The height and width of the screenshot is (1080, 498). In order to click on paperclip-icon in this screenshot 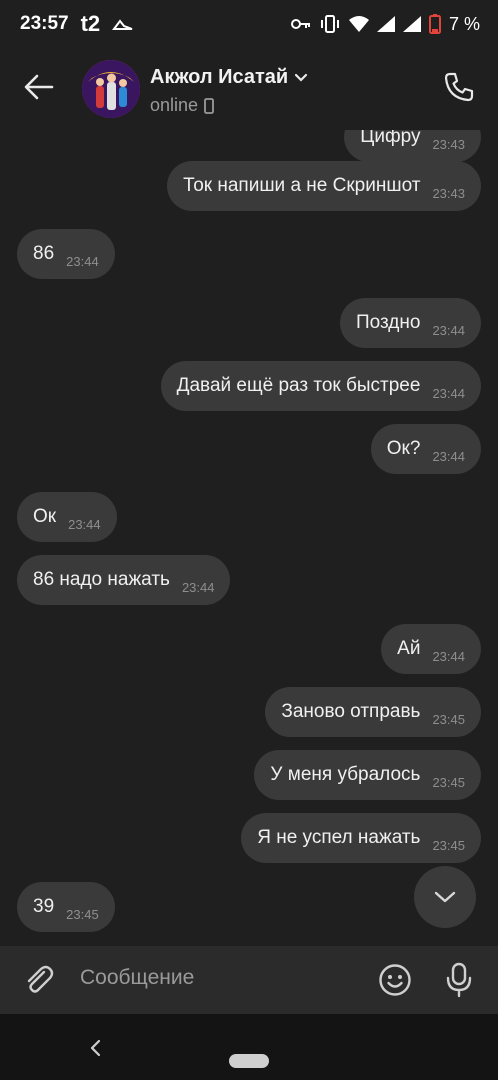, I will do `click(39, 980)`.